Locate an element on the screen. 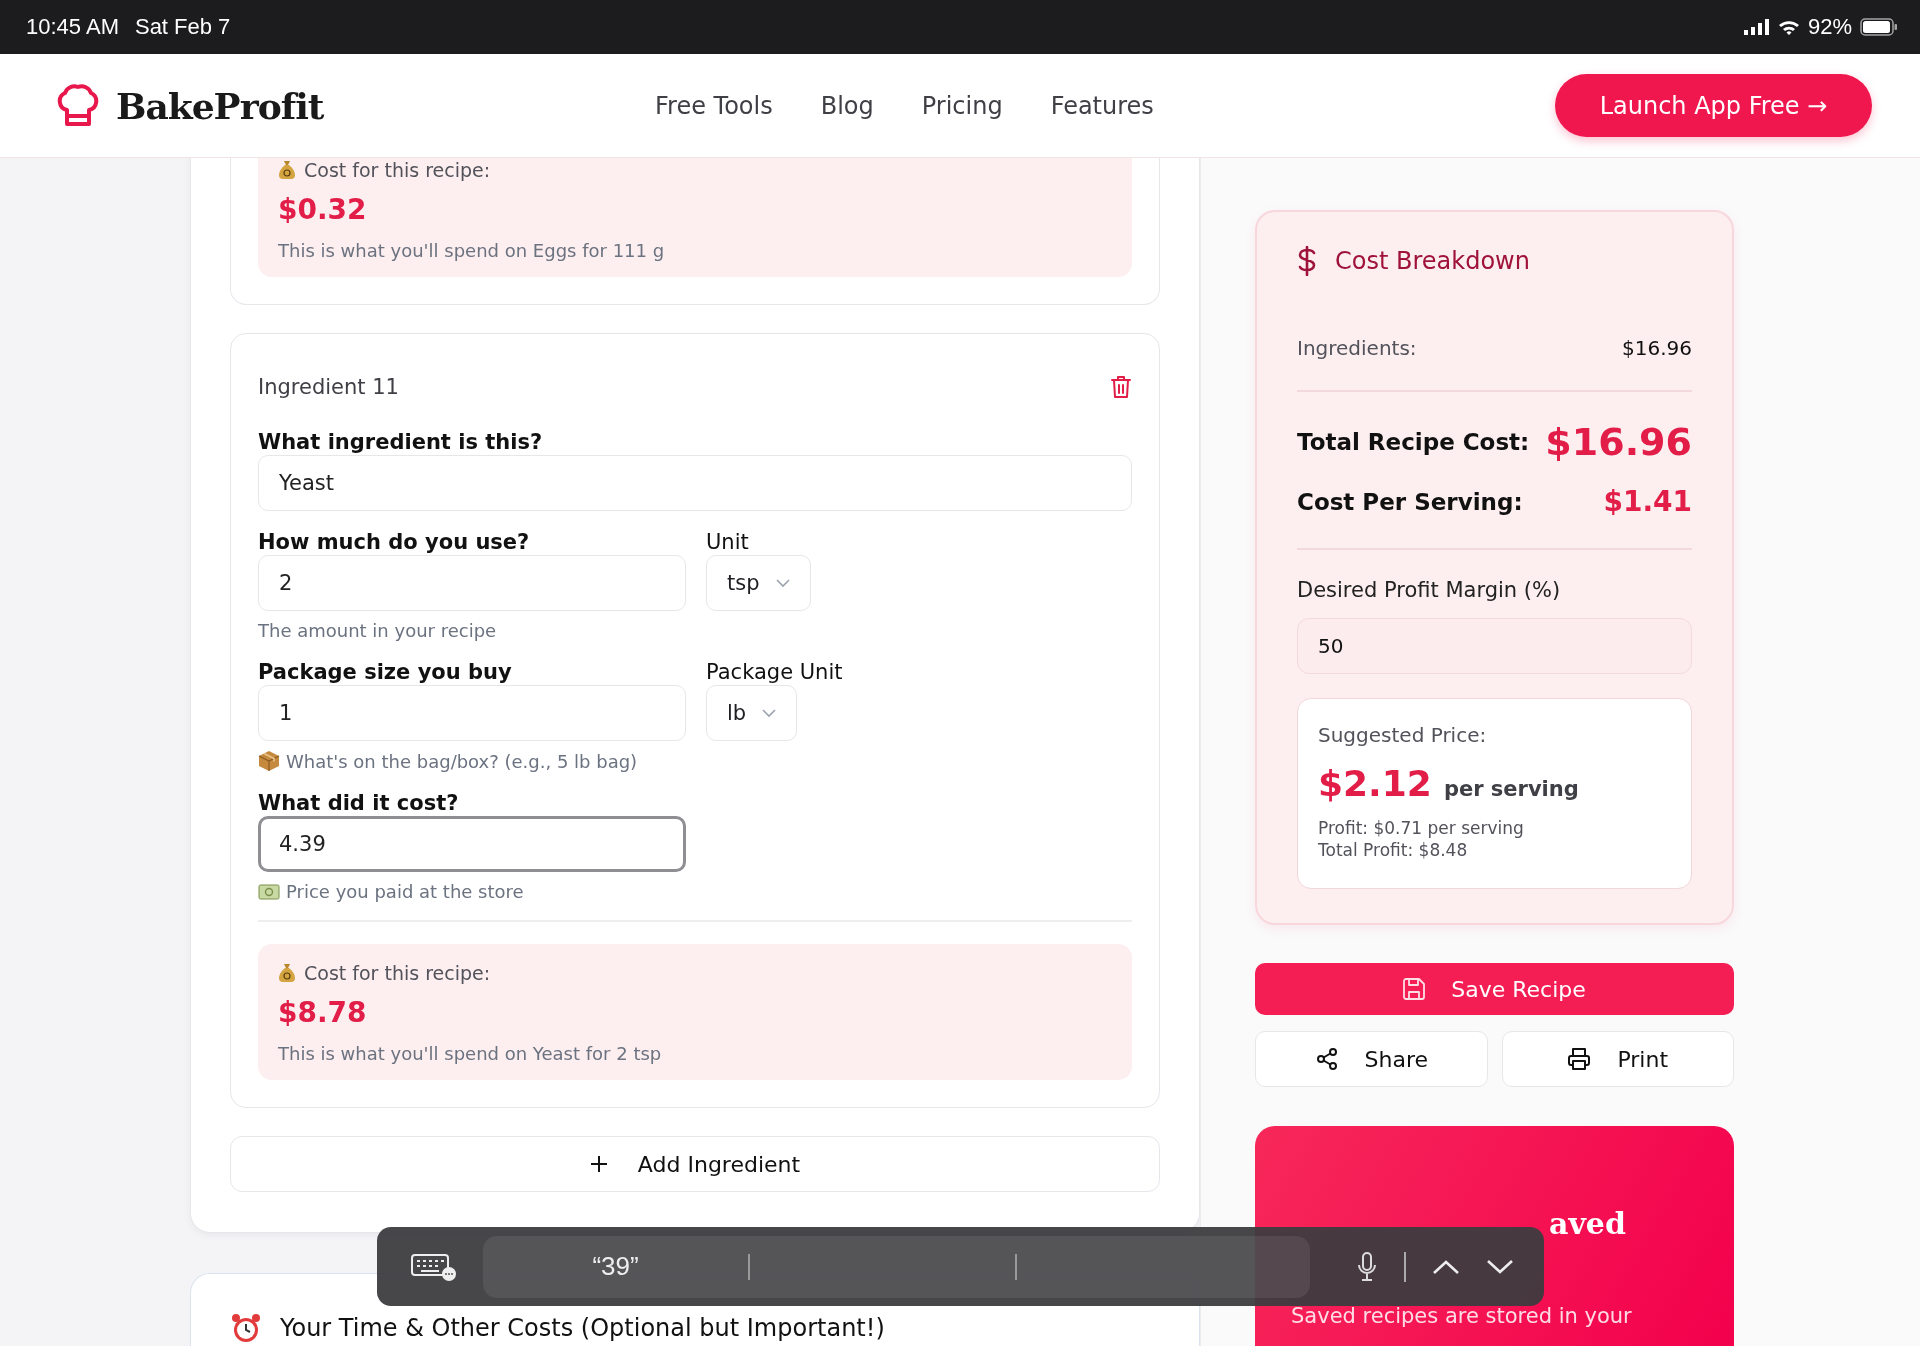 This screenshot has height=1346, width=1920. suggested-label: Suggested Price: is located at coordinates (1403, 735).